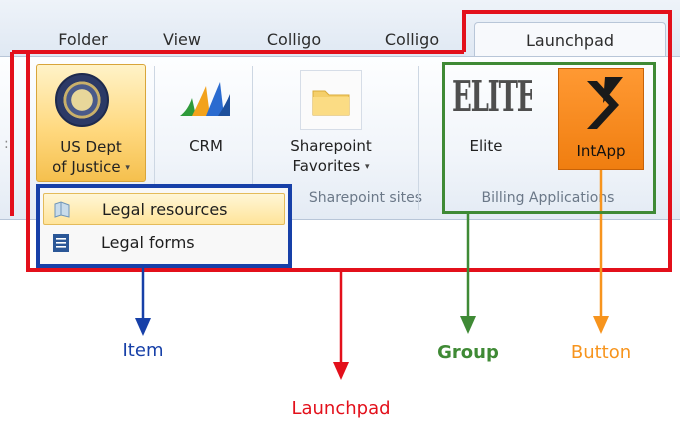 The width and height of the screenshot is (680, 424). What do you see at coordinates (549, 138) in the screenshot?
I see `group-highlight-box` at bounding box center [549, 138].